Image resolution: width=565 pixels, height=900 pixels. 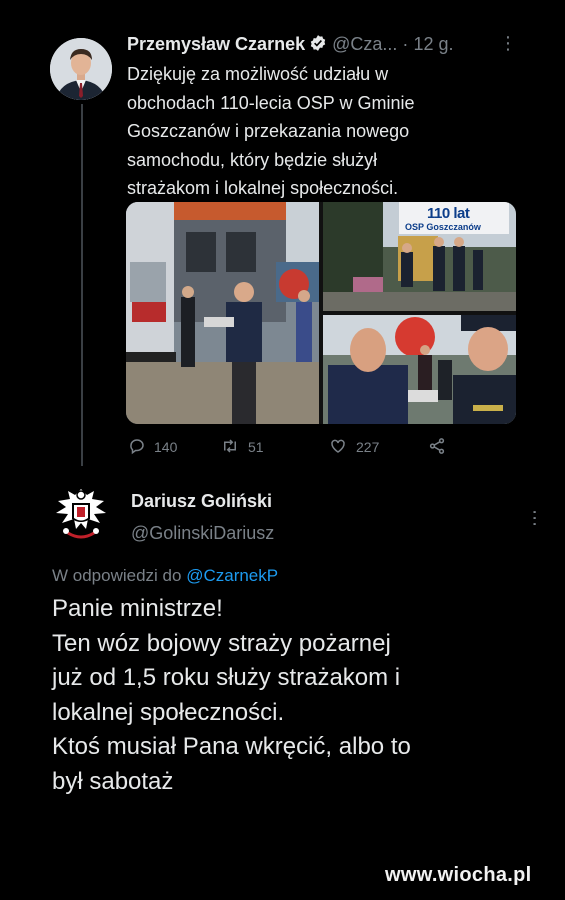 What do you see at coordinates (201, 501) in the screenshot?
I see `reply-author-name: Dariusz Goliński` at bounding box center [201, 501].